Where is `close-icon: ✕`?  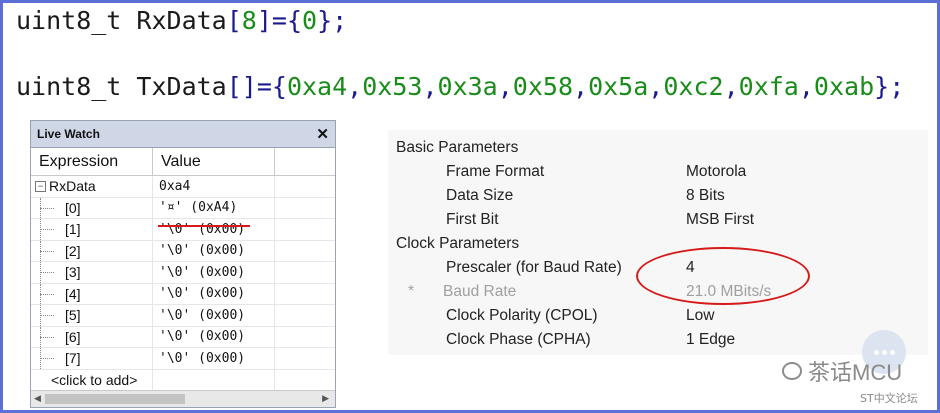 close-icon: ✕ is located at coordinates (322, 134).